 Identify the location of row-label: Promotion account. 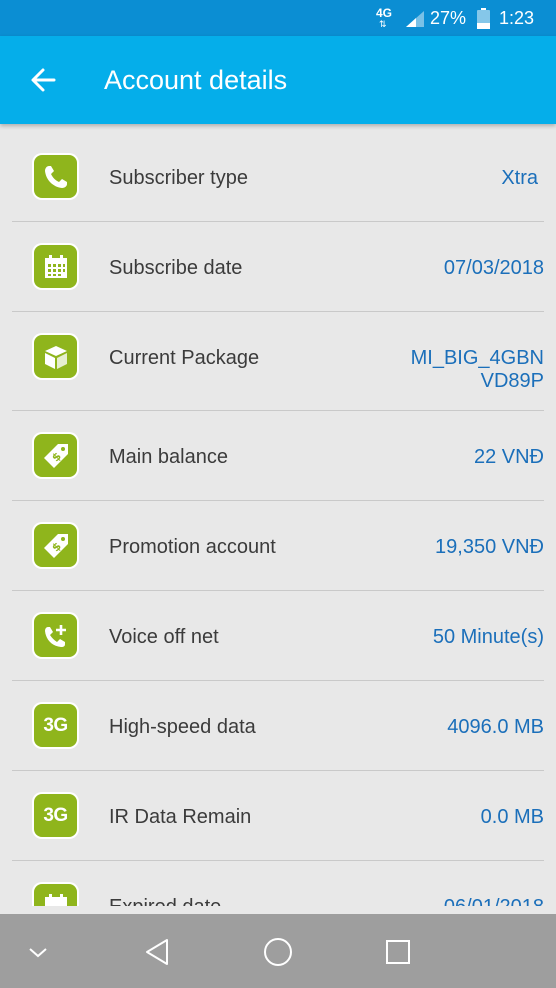
(192, 547).